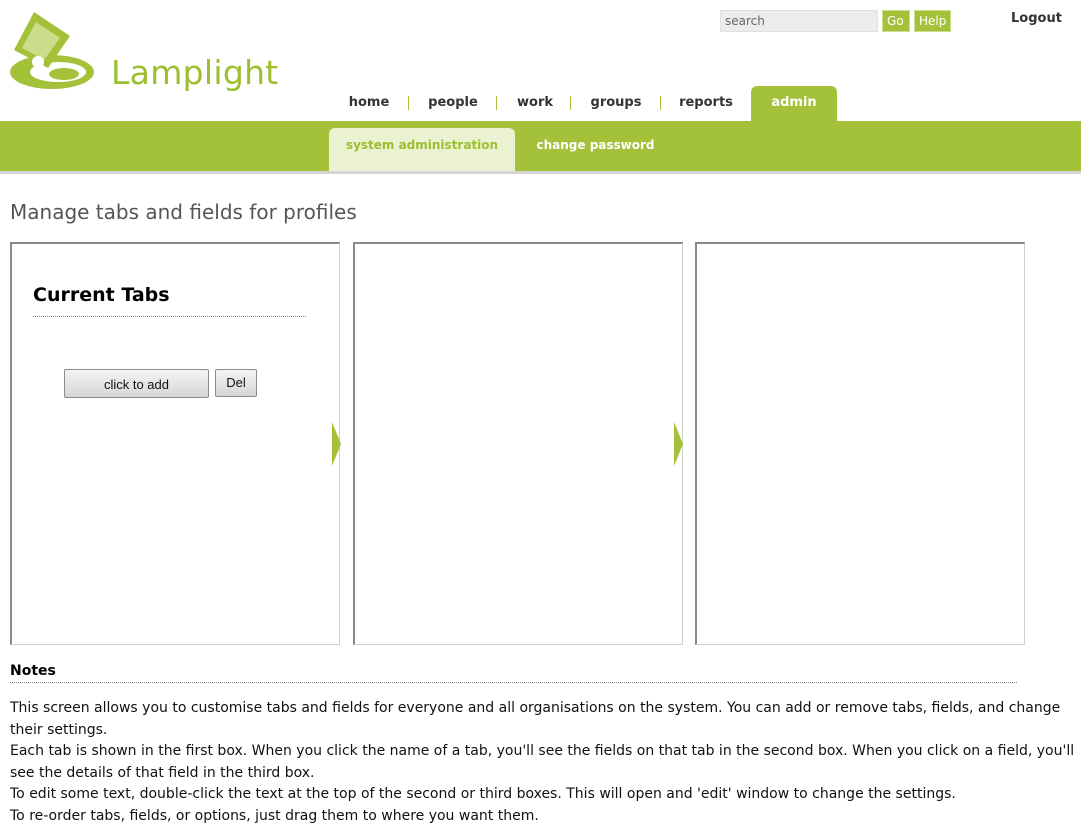 This screenshot has height=827, width=1081. I want to click on lamp-logo-icon, so click(58, 51).